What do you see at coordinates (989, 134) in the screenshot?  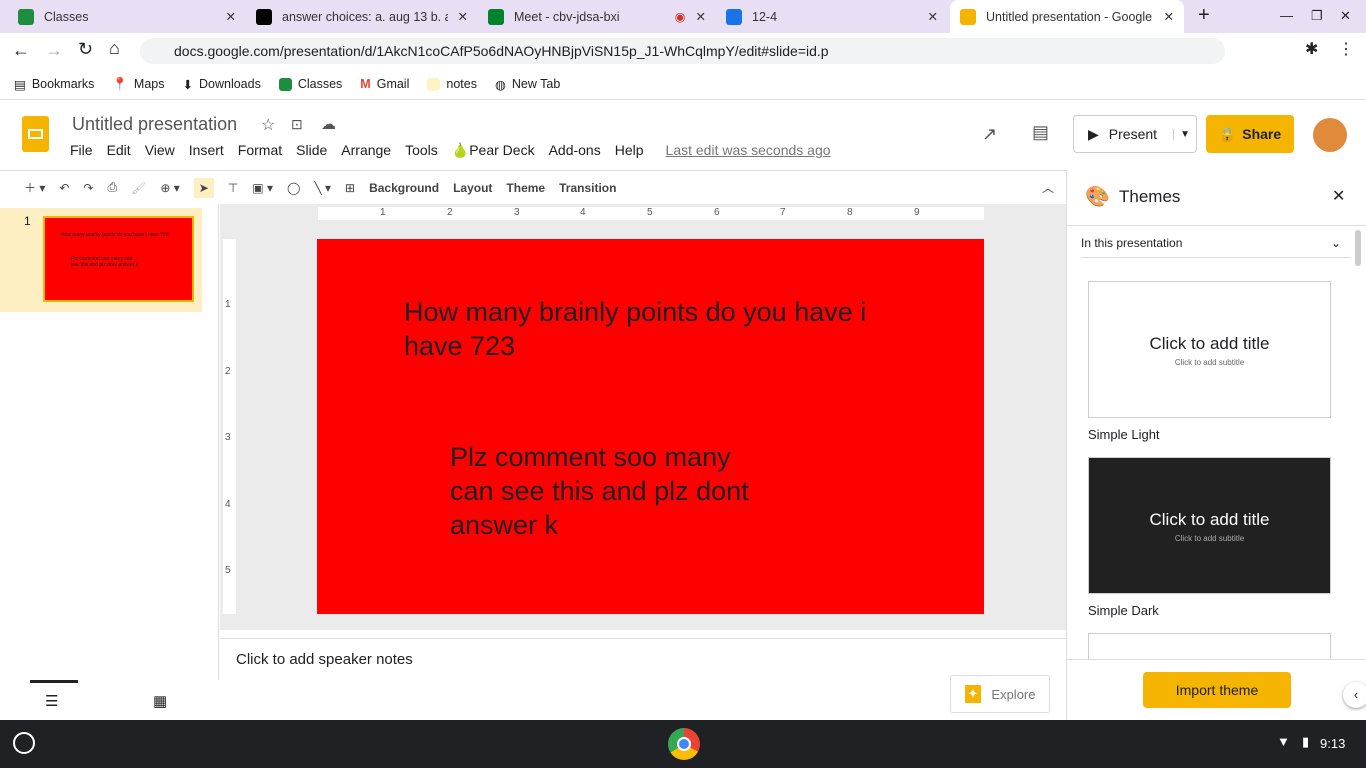 I see `activity-icon: ↗` at bounding box center [989, 134].